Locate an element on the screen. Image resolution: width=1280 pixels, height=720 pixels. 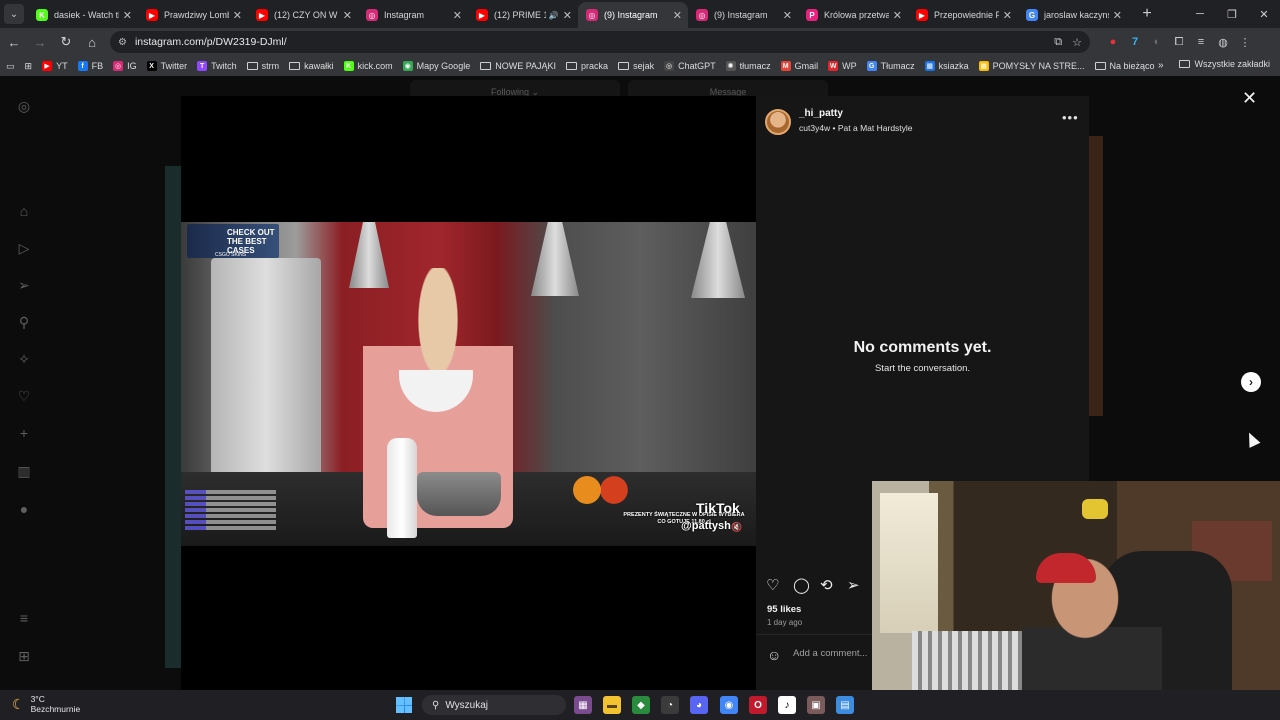
sidebar-toggle-icon: ▭ is located at coordinates (10, 66).